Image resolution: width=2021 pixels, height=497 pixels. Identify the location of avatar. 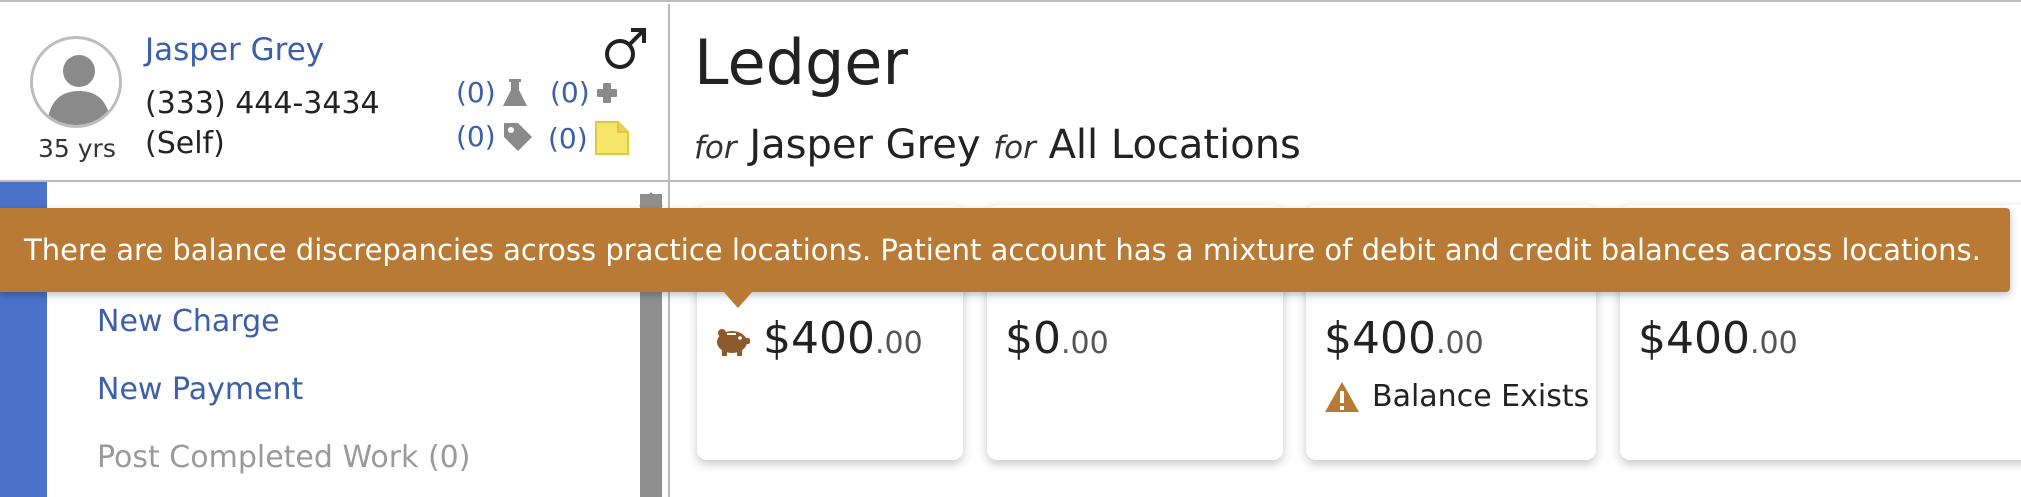
(76, 82).